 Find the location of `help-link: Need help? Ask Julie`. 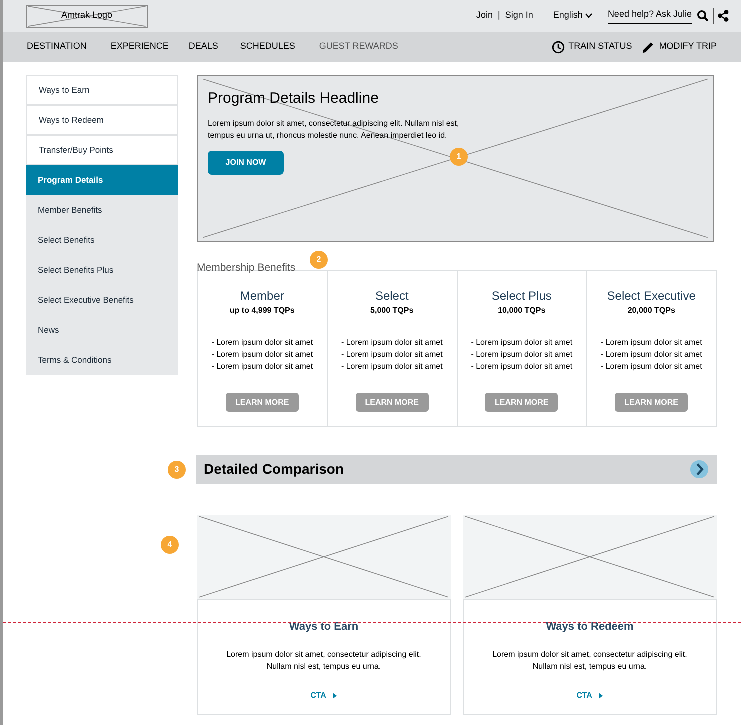

help-link: Need help? Ask Julie is located at coordinates (650, 16).